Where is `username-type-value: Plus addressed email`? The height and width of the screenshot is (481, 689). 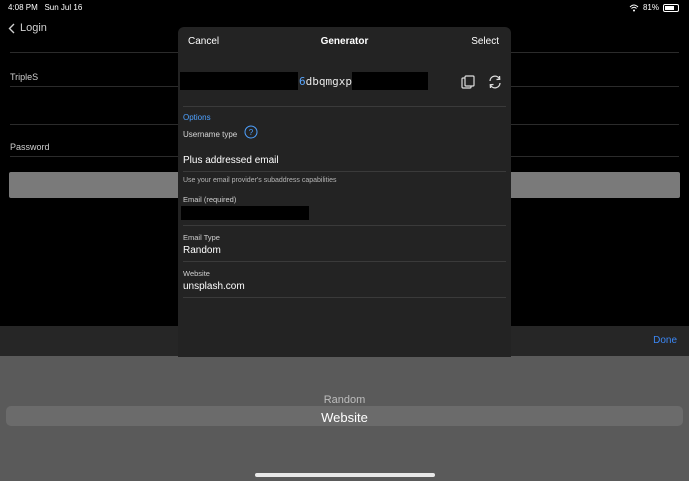 username-type-value: Plus addressed email is located at coordinates (231, 160).